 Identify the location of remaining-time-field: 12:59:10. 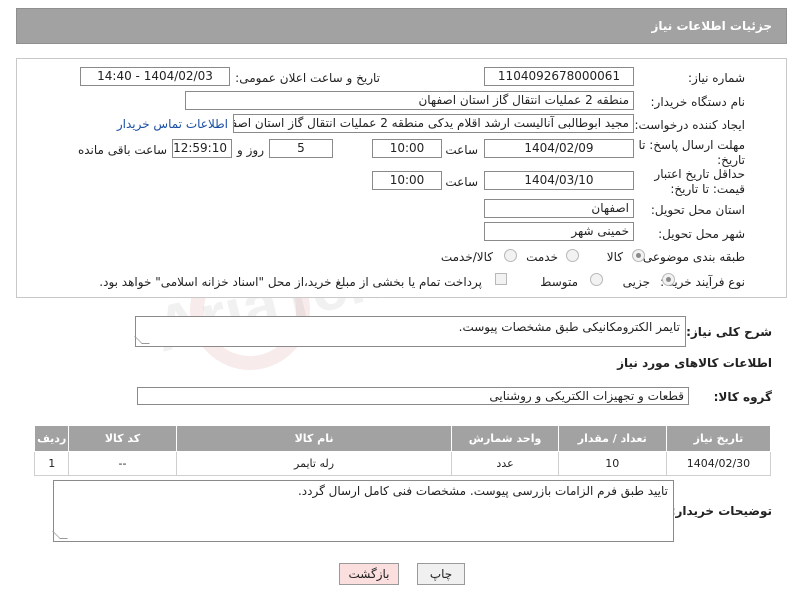
(202, 148).